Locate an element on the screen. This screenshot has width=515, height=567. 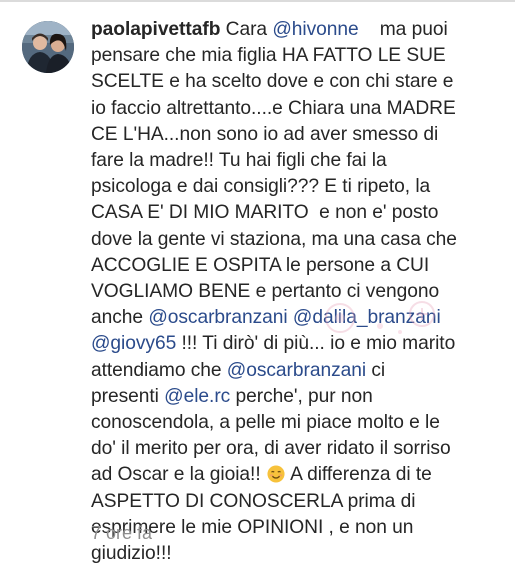
comment-line: attendiamo che @oscarbranzani ci is located at coordinates (297, 371).